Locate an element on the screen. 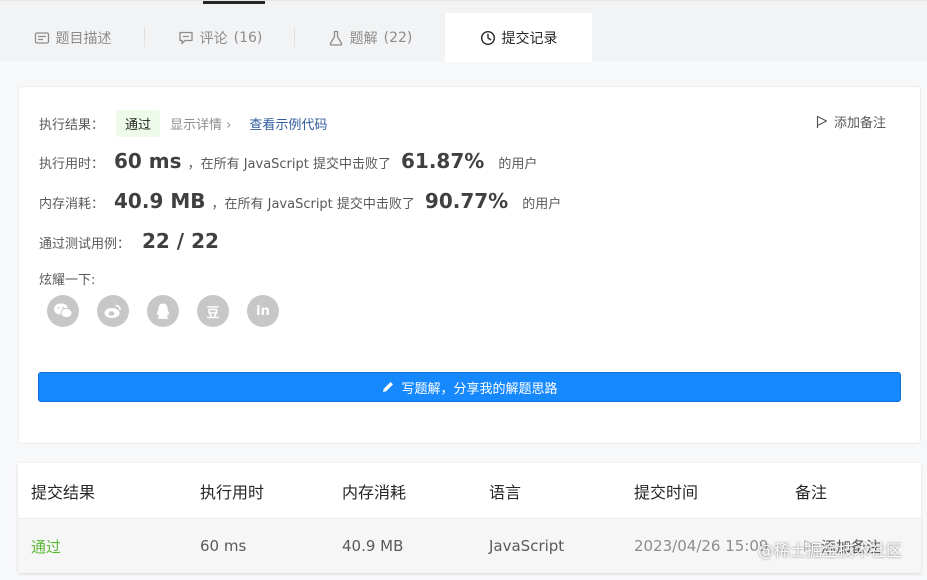  submission-time: 2023/04/26 15:09 is located at coordinates (701, 546).